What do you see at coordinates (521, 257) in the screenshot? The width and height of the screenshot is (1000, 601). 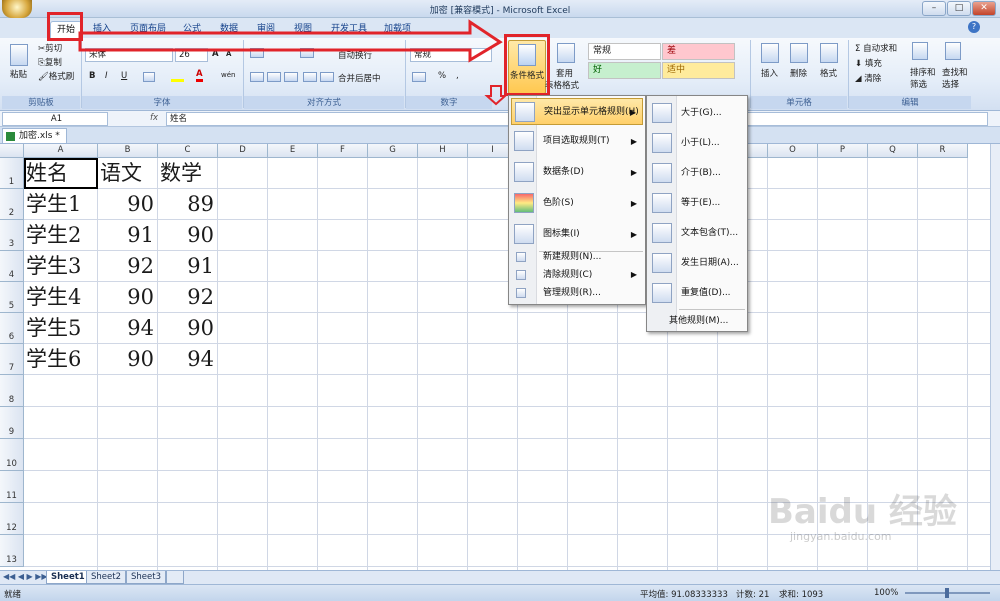 I see `new-rule-icon` at bounding box center [521, 257].